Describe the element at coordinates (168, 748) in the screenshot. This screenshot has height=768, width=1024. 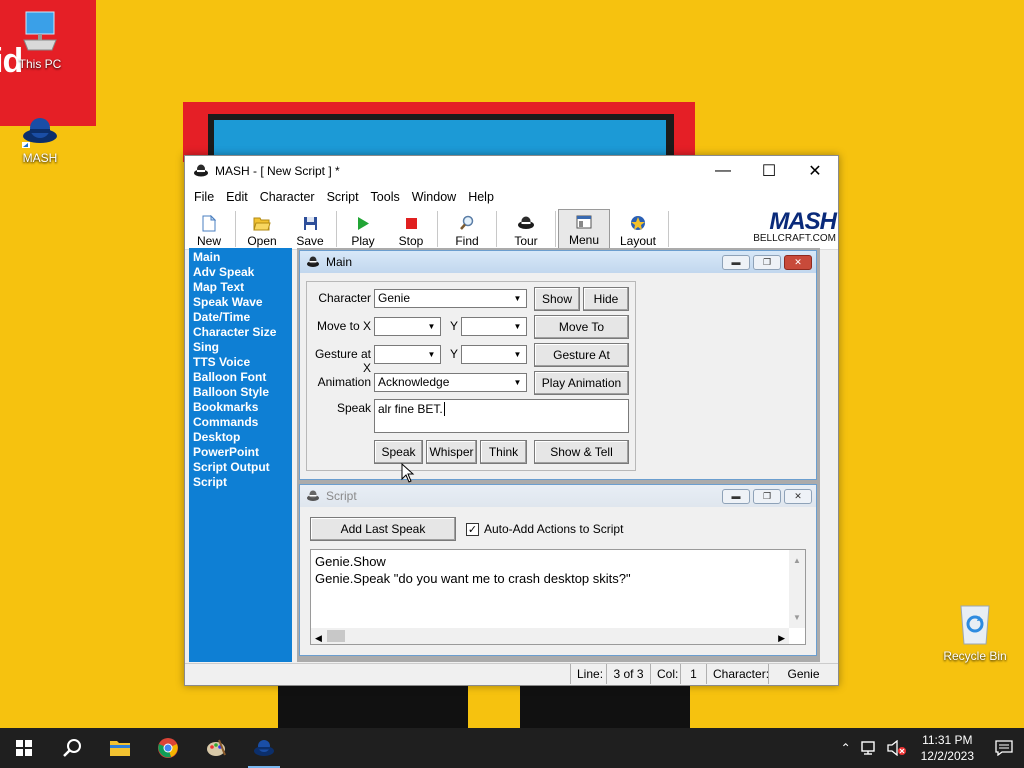
I see `taskbar-chrome` at that location.